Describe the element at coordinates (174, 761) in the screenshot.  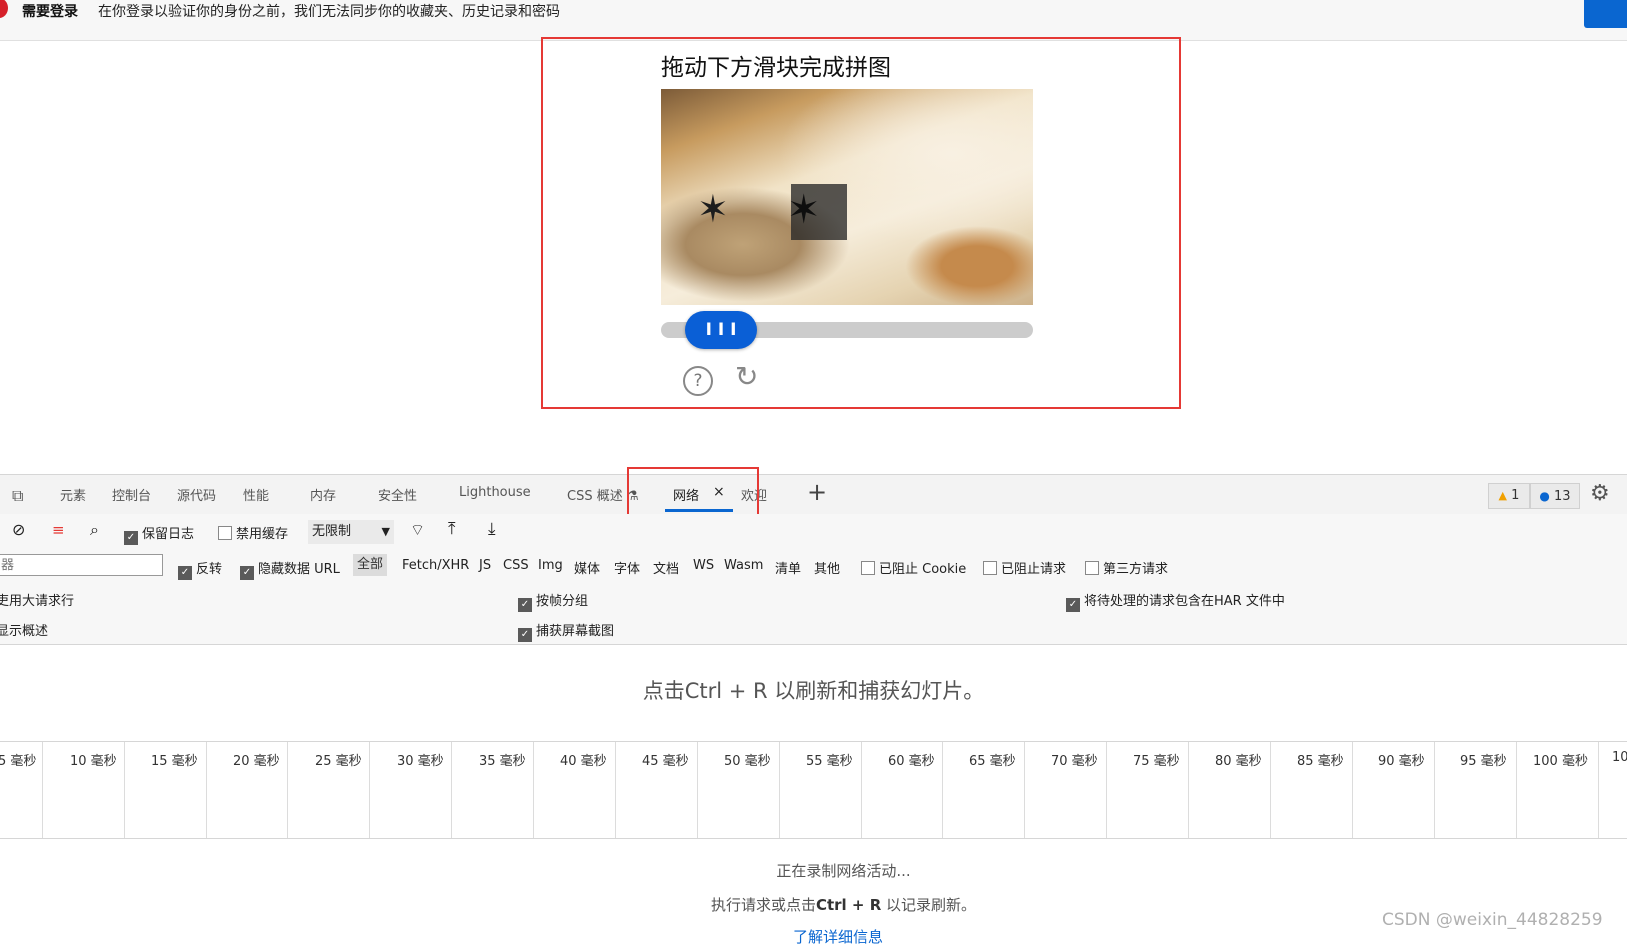
I see `timeline-tick: 15 毫秒` at that location.